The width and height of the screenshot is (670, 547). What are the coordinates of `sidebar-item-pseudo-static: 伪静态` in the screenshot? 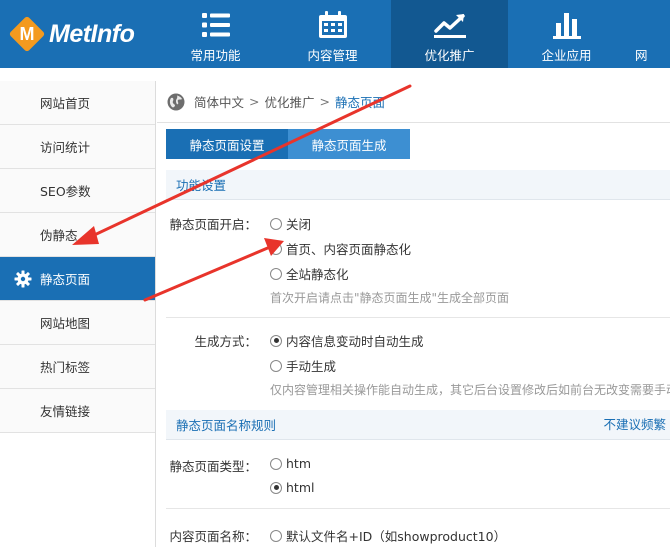 It's located at (77, 235).